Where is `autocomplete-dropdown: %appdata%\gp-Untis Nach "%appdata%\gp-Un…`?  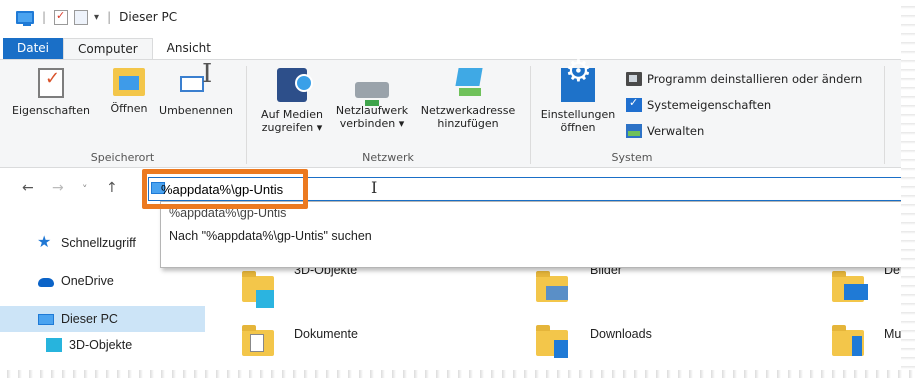
autocomplete-dropdown: %appdata%\gp-Untis Nach "%appdata%\gp-Un… is located at coordinates (534, 234).